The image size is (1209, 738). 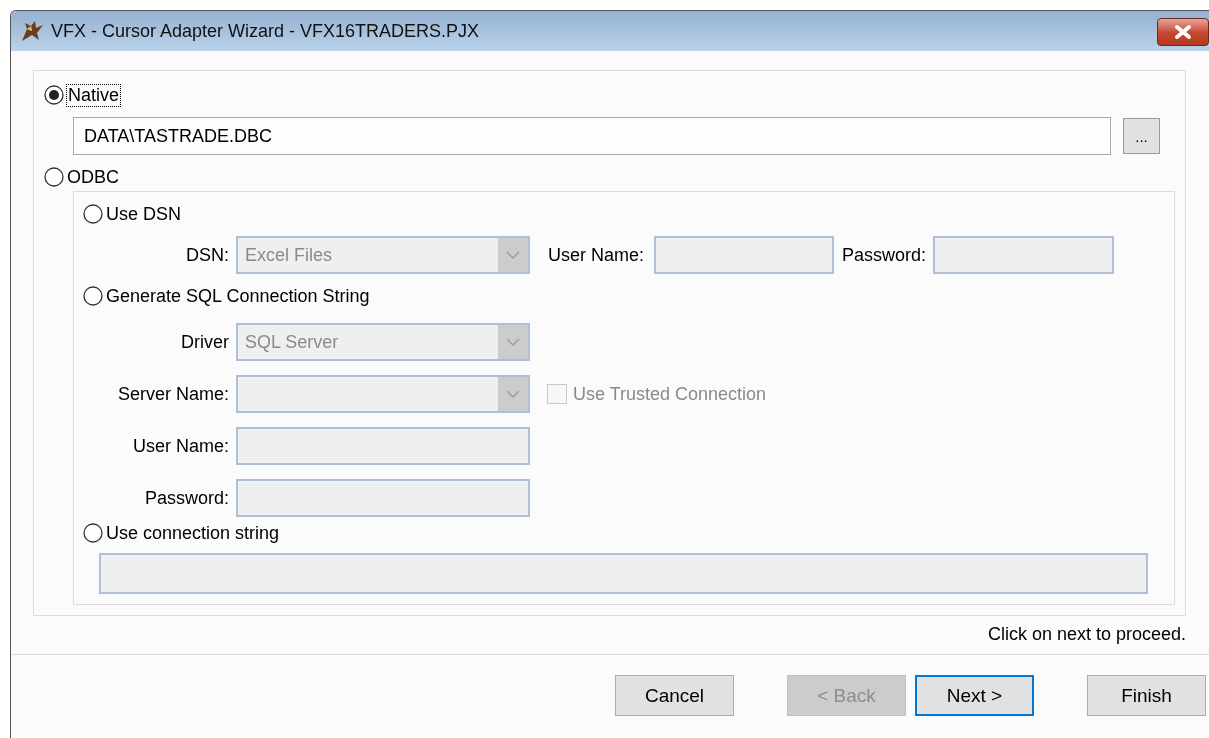 What do you see at coordinates (1146, 695) in the screenshot?
I see `wizard-button: Finish` at bounding box center [1146, 695].